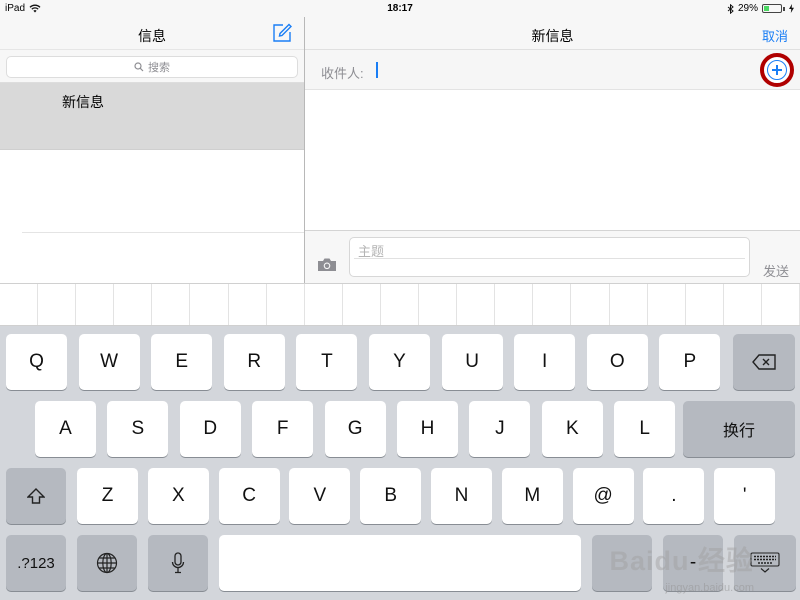  I want to click on key-u: U, so click(472, 362).